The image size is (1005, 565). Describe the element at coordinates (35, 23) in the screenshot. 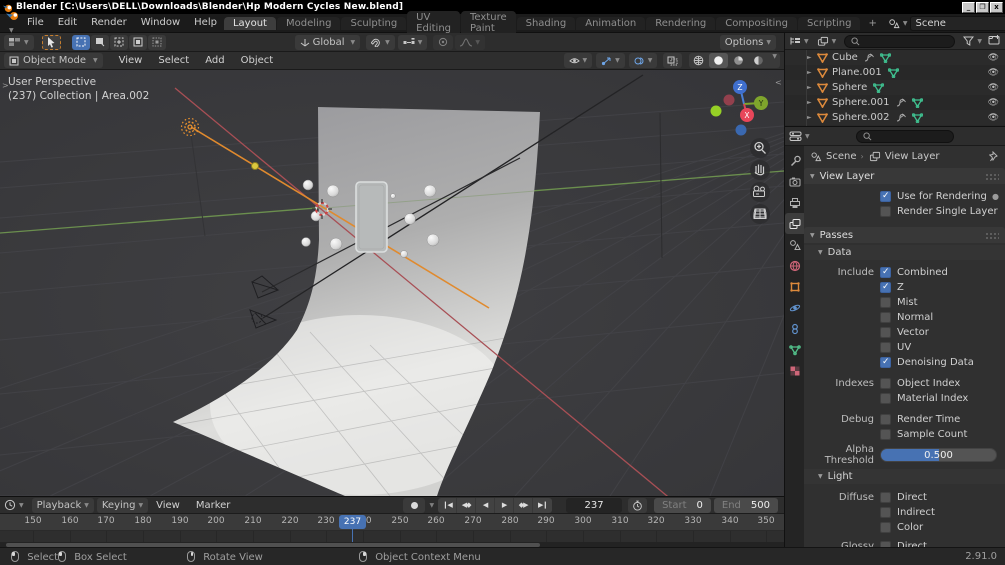

I see `menu-file: File` at that location.